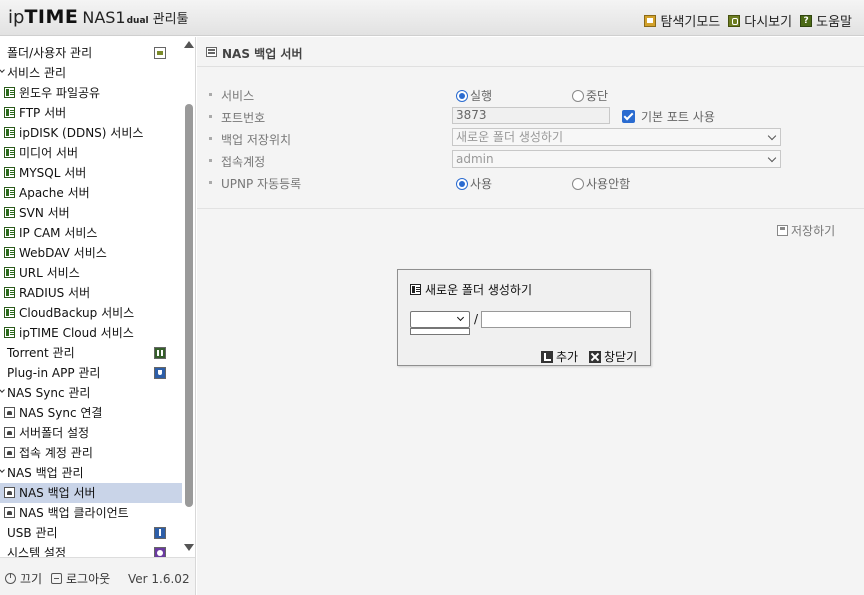 This screenshot has height=595, width=864. Describe the element at coordinates (628, 116) in the screenshot. I see `checkbox-checked-icon` at that location.